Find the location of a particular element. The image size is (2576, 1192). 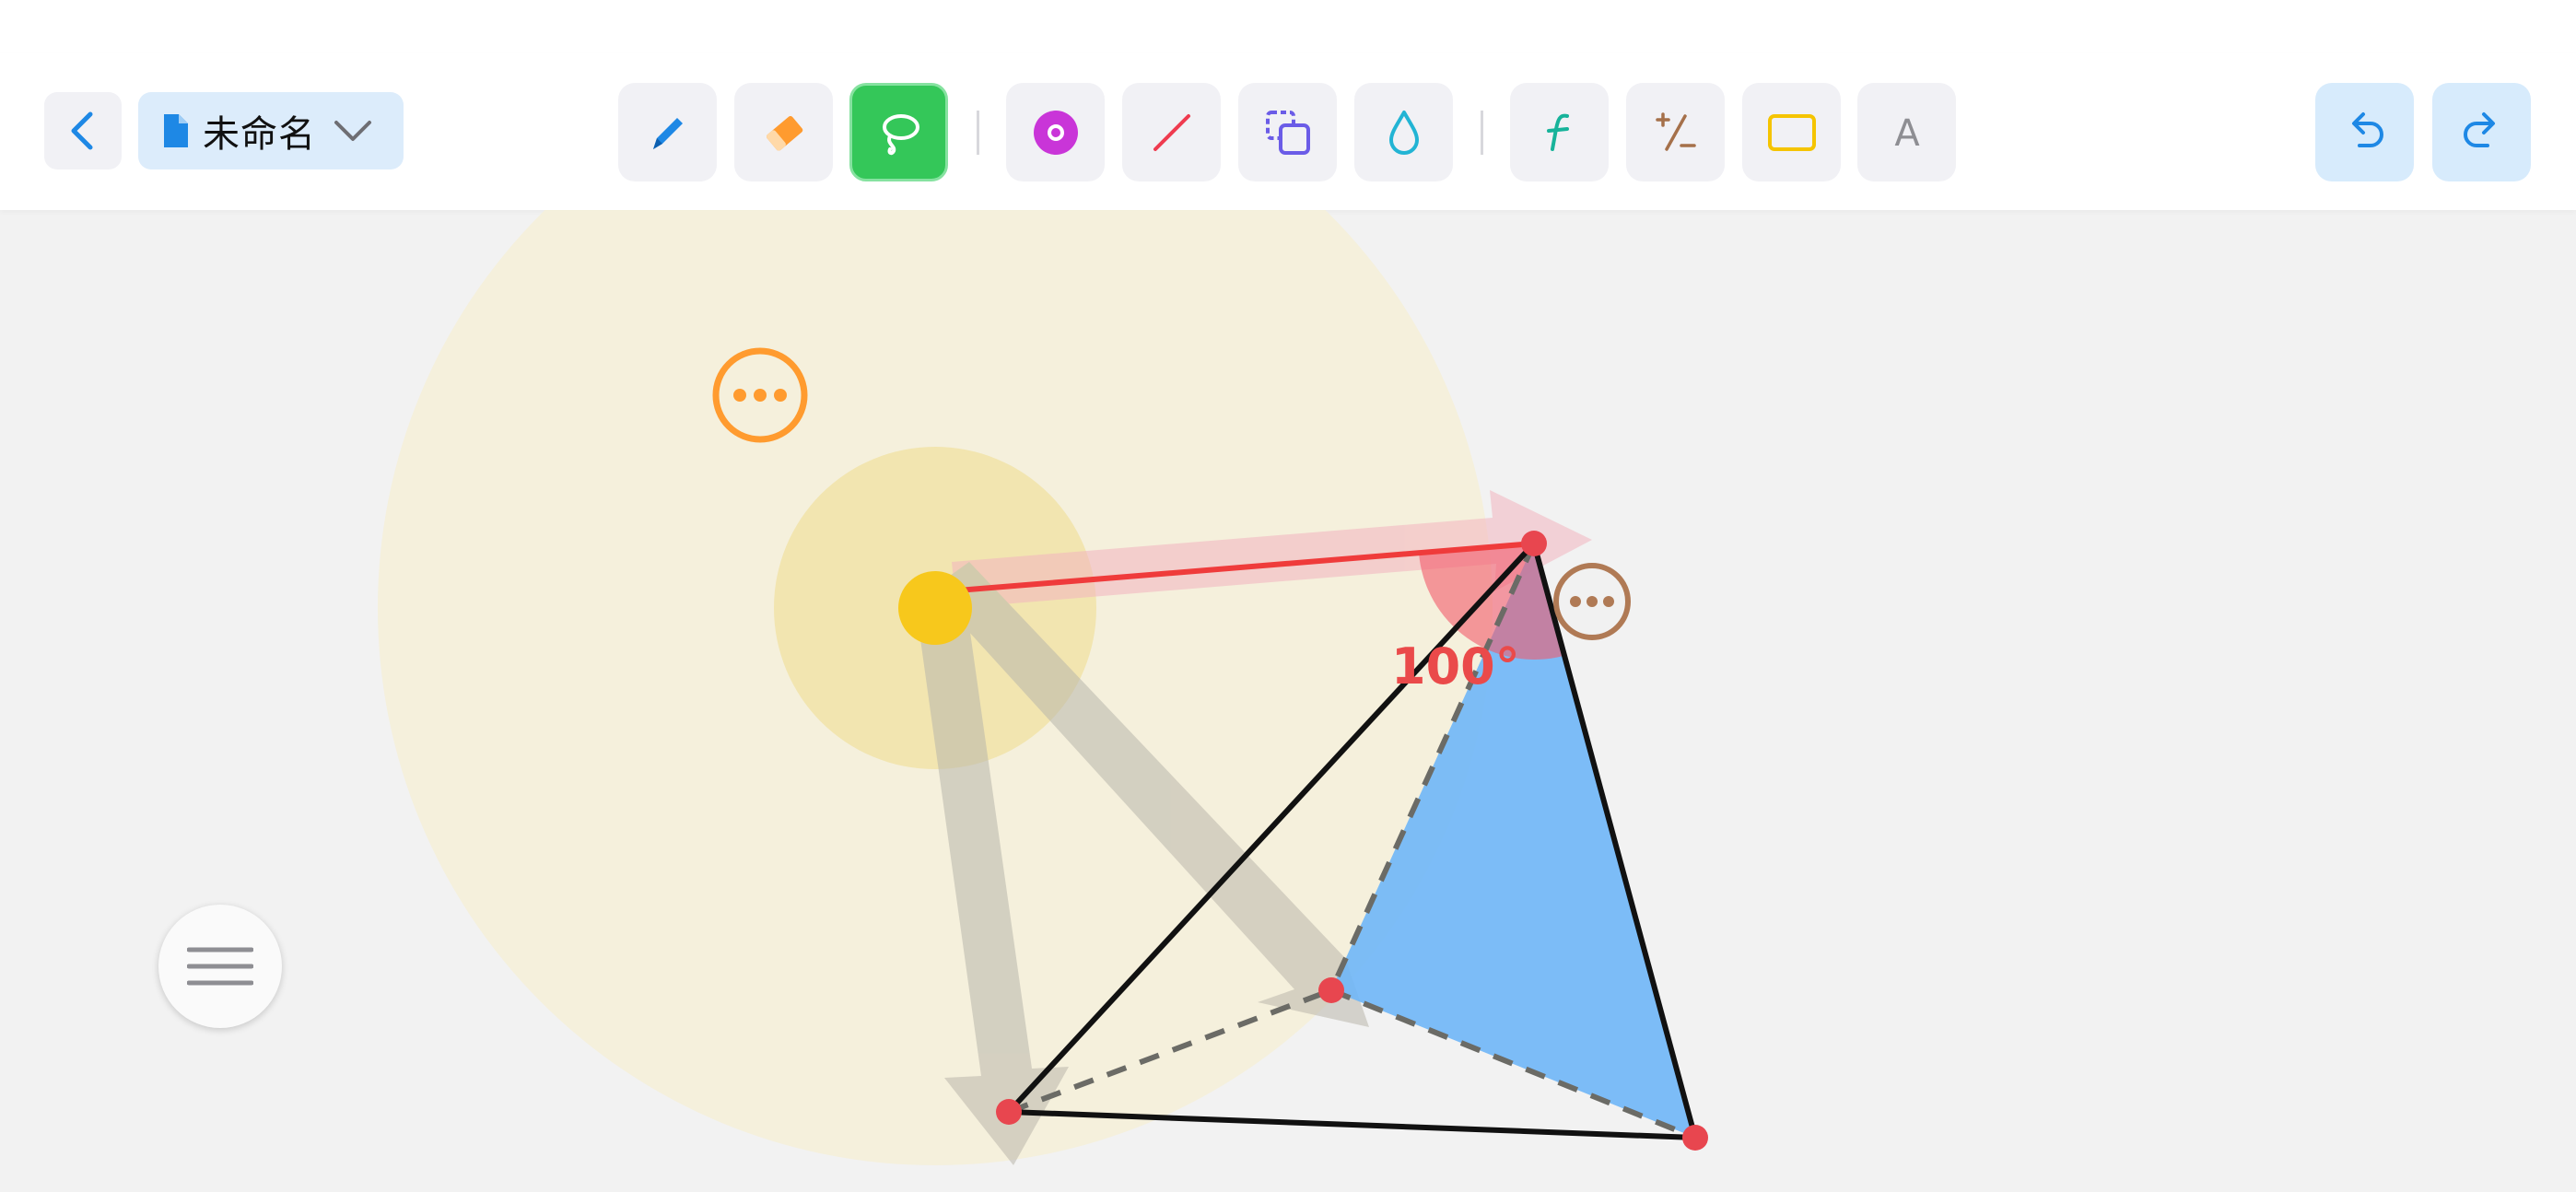

pen-tool-button is located at coordinates (667, 132).